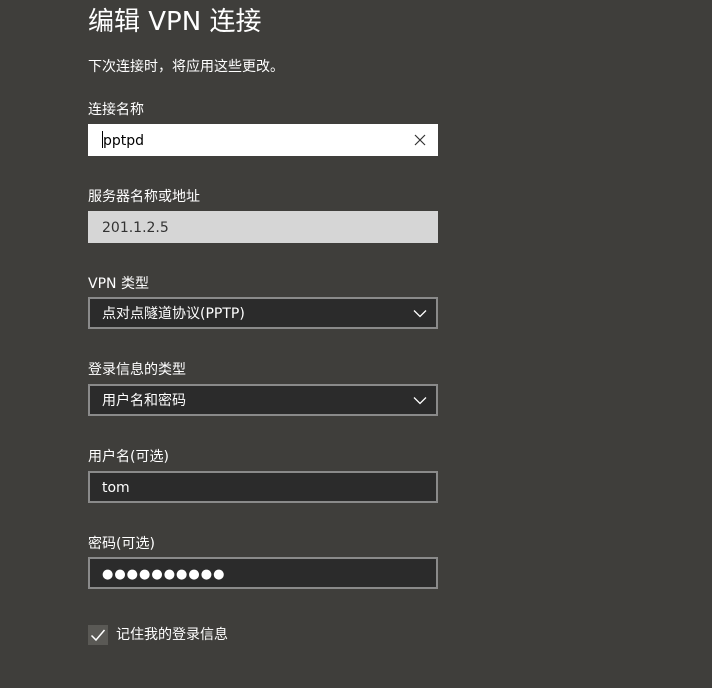  I want to click on signin-type-value: 用户名和密码, so click(144, 401).